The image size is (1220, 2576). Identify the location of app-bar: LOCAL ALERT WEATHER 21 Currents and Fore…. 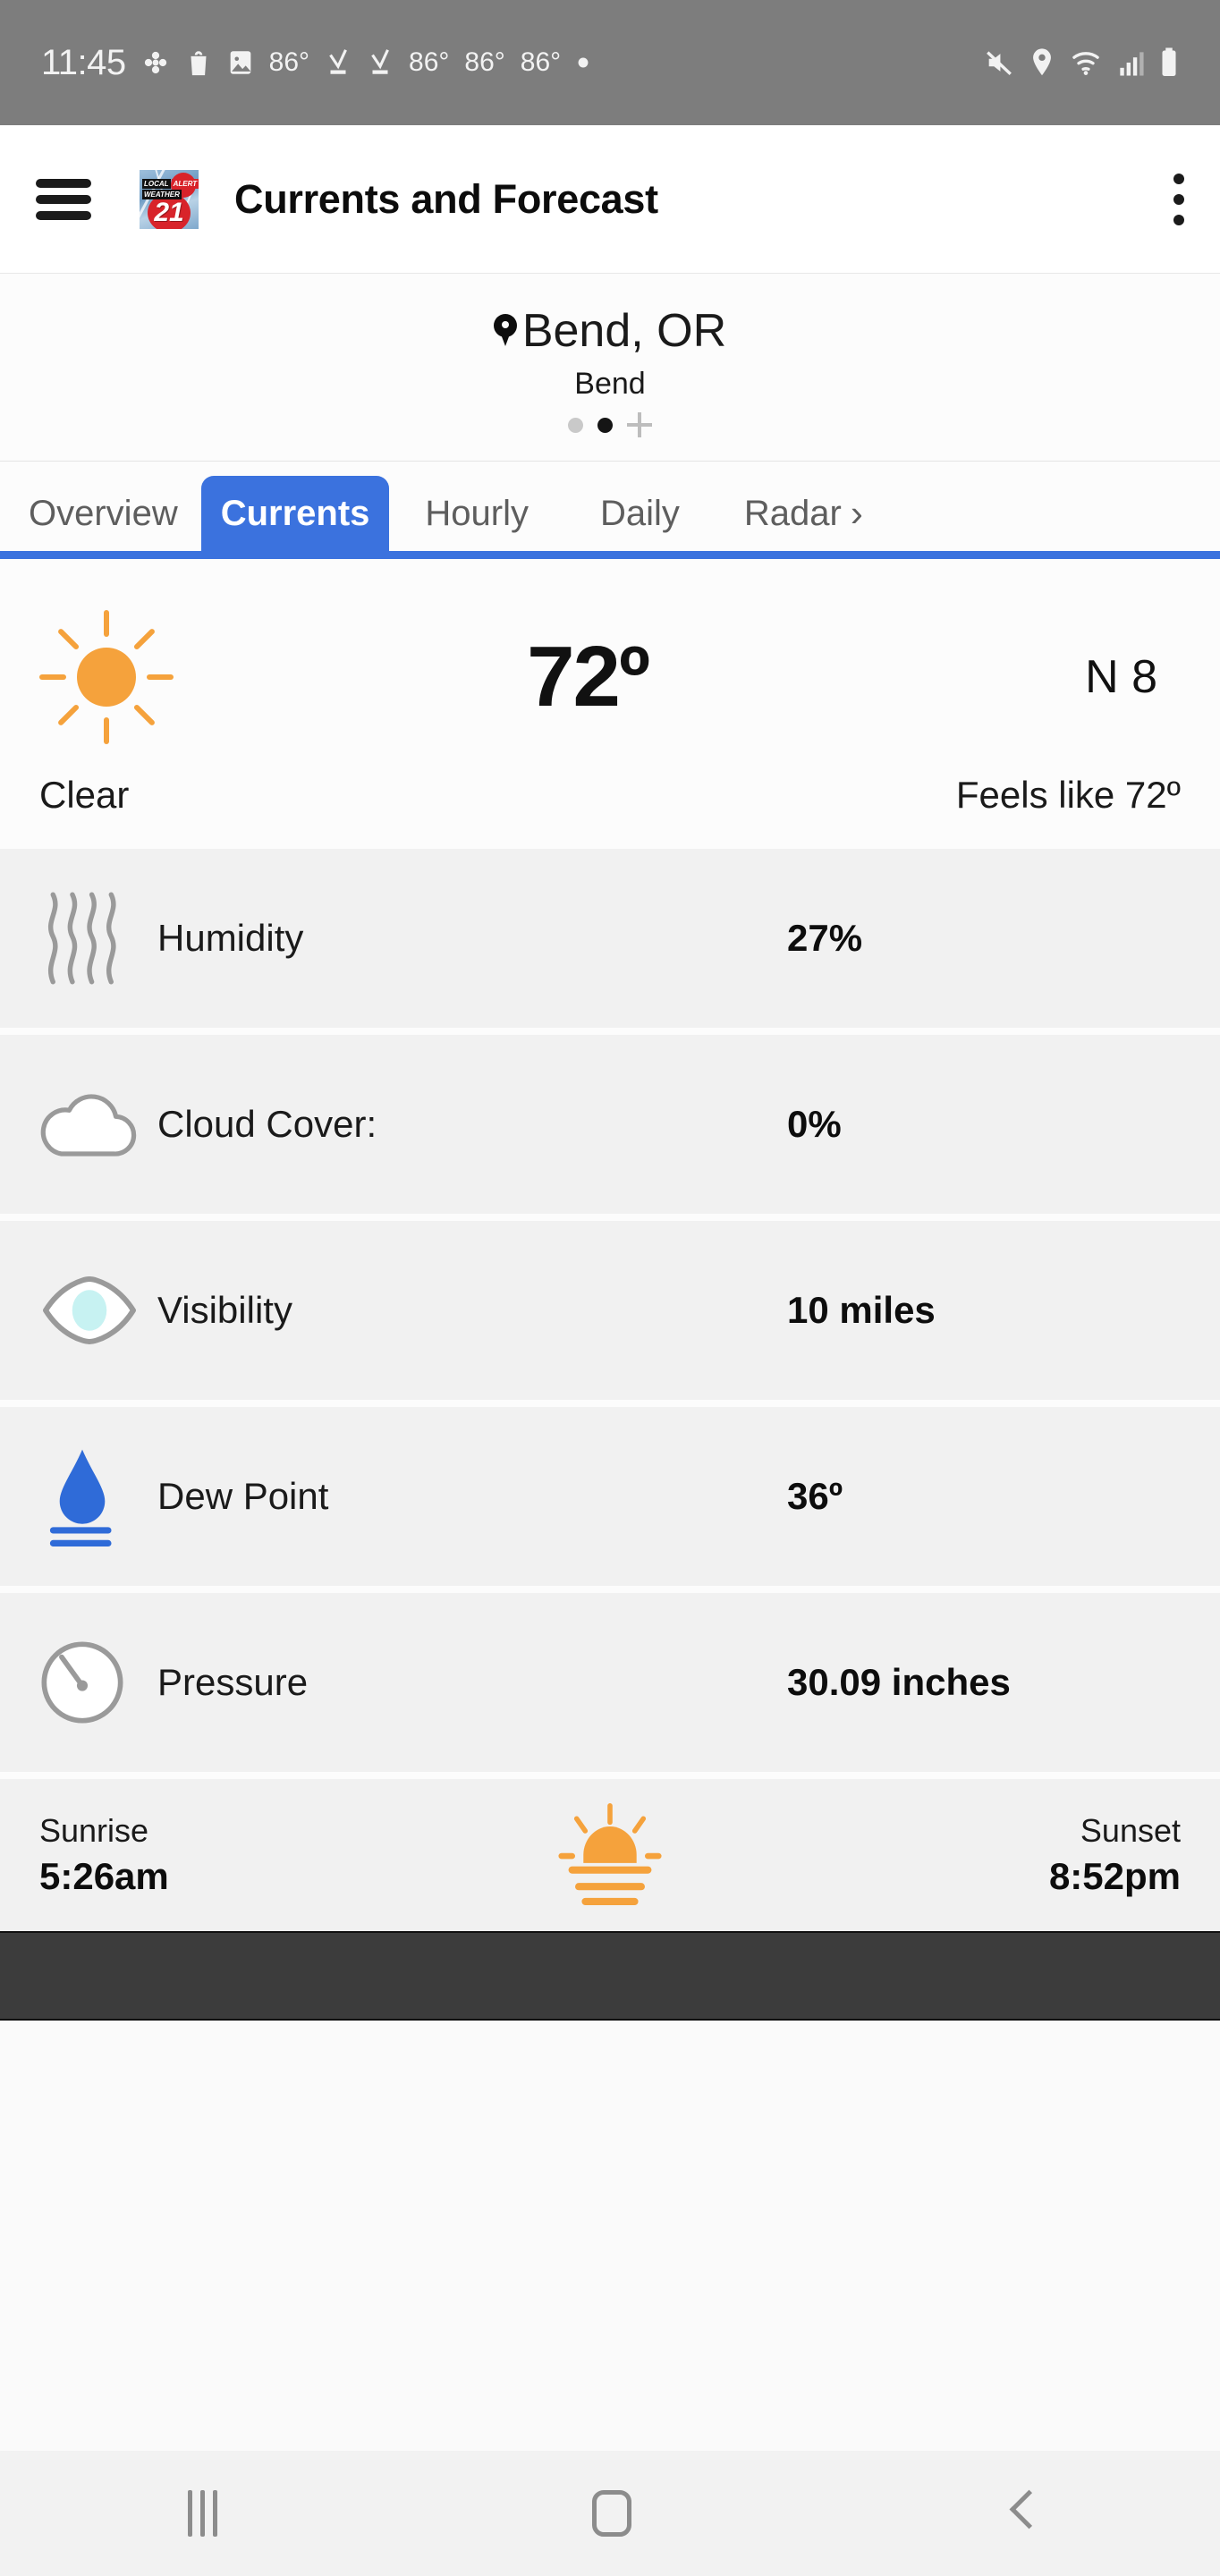
(610, 199).